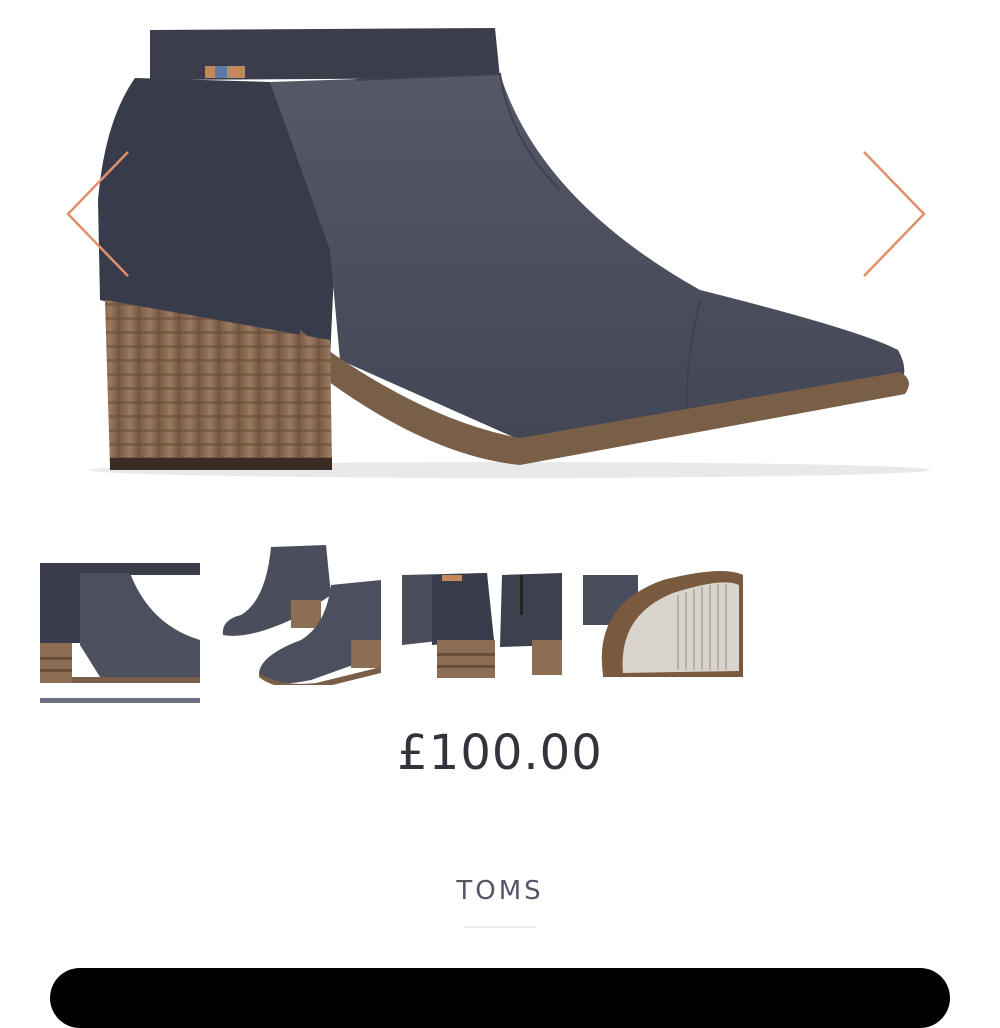 The image size is (1000, 1028). I want to click on brand-name: TOMS, so click(500, 891).